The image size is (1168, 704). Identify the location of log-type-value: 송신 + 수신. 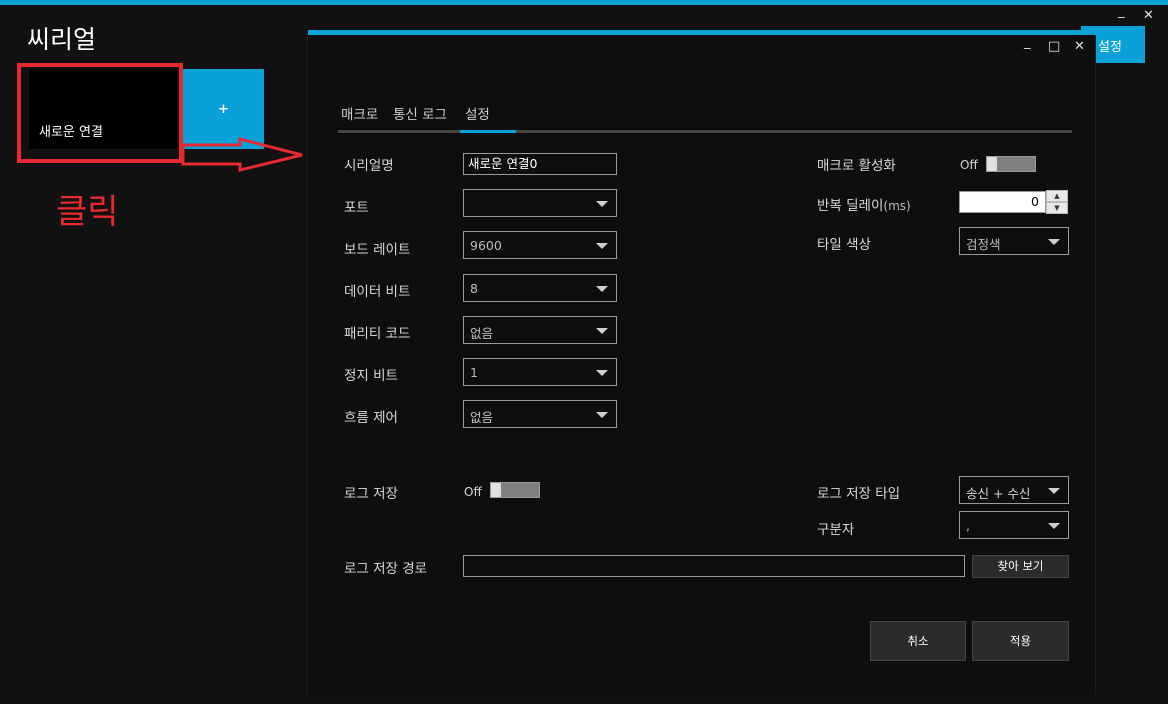
(998, 493).